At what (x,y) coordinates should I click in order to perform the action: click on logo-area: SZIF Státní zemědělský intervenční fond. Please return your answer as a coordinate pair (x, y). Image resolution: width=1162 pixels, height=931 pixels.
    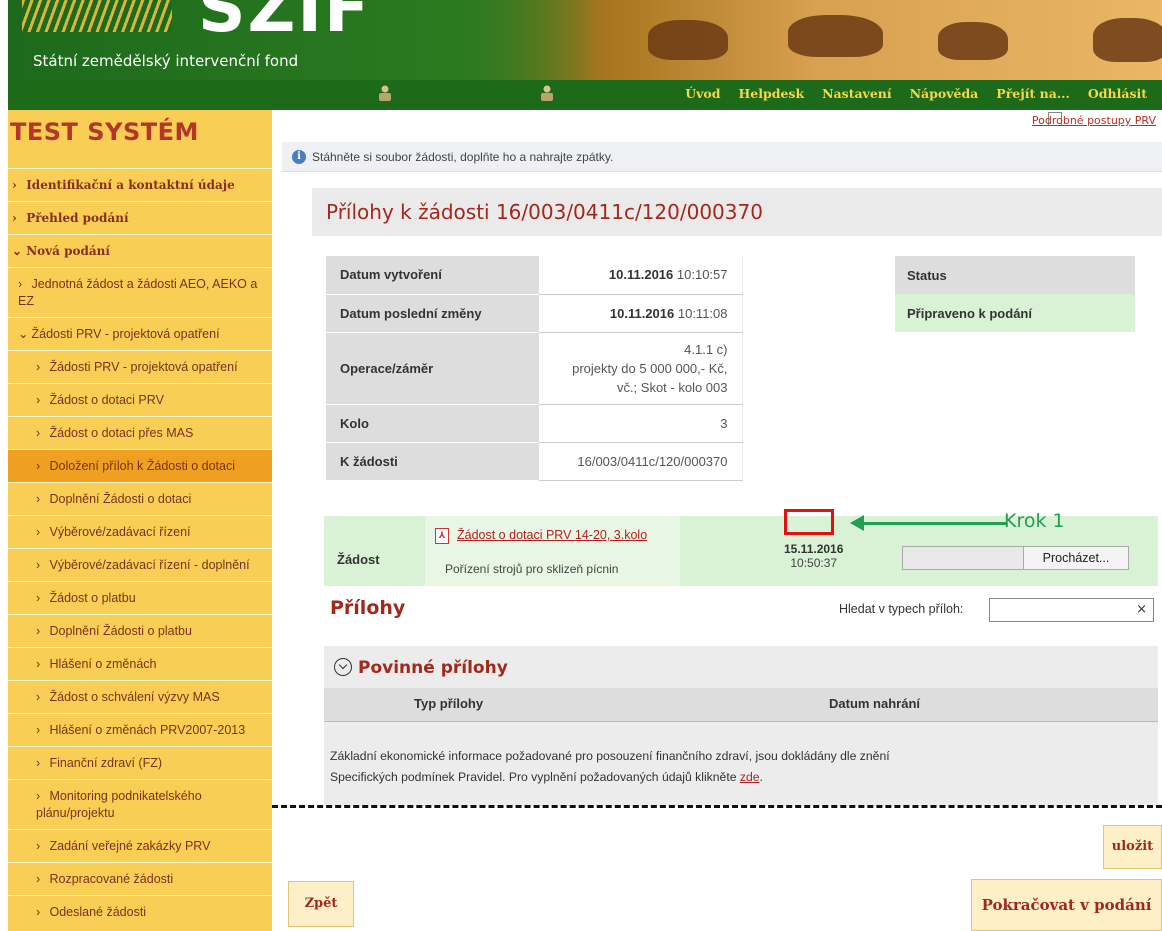
    Looking at the image, I should click on (303, 40).